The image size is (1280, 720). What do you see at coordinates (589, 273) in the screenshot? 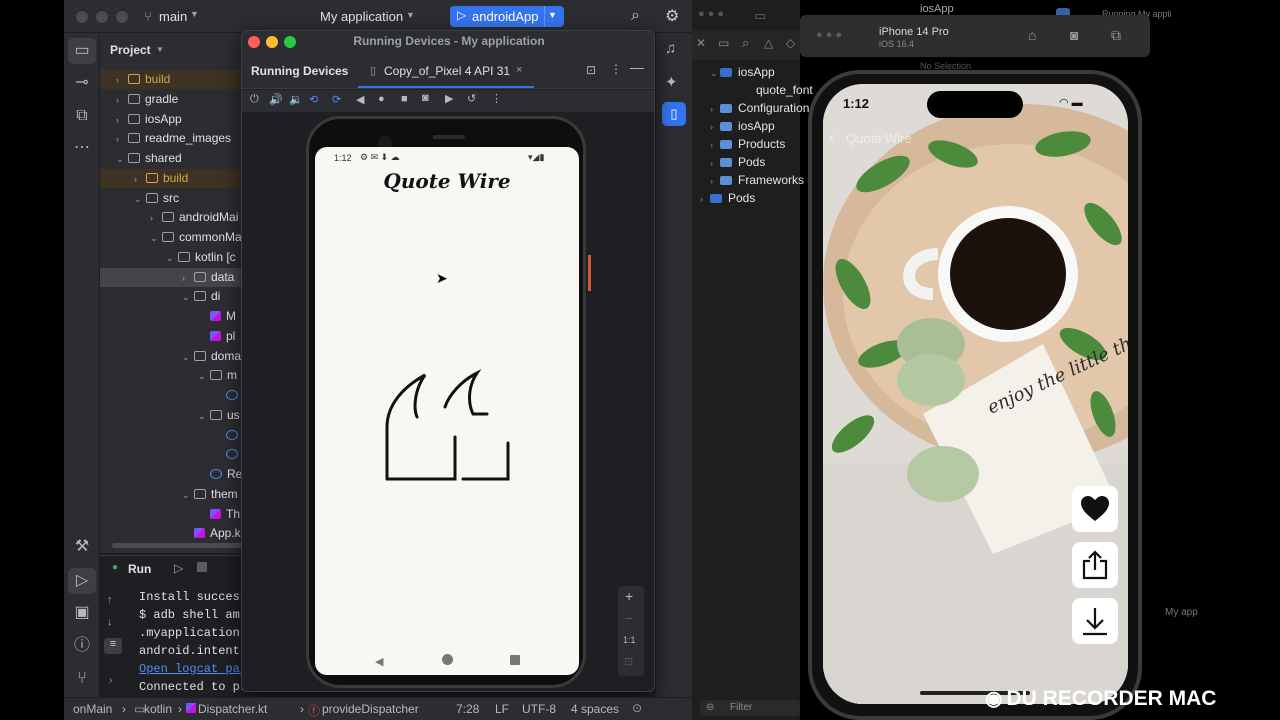
I see `volume-rocker` at bounding box center [589, 273].